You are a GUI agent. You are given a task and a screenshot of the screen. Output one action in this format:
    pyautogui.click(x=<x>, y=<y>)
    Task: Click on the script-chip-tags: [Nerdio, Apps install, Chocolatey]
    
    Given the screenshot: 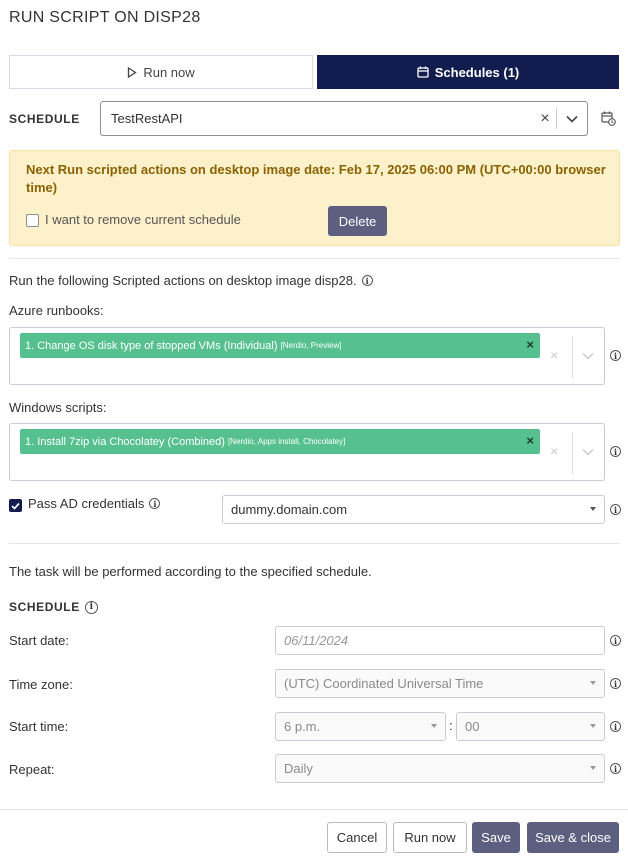 What is the action you would take?
    pyautogui.click(x=286, y=441)
    